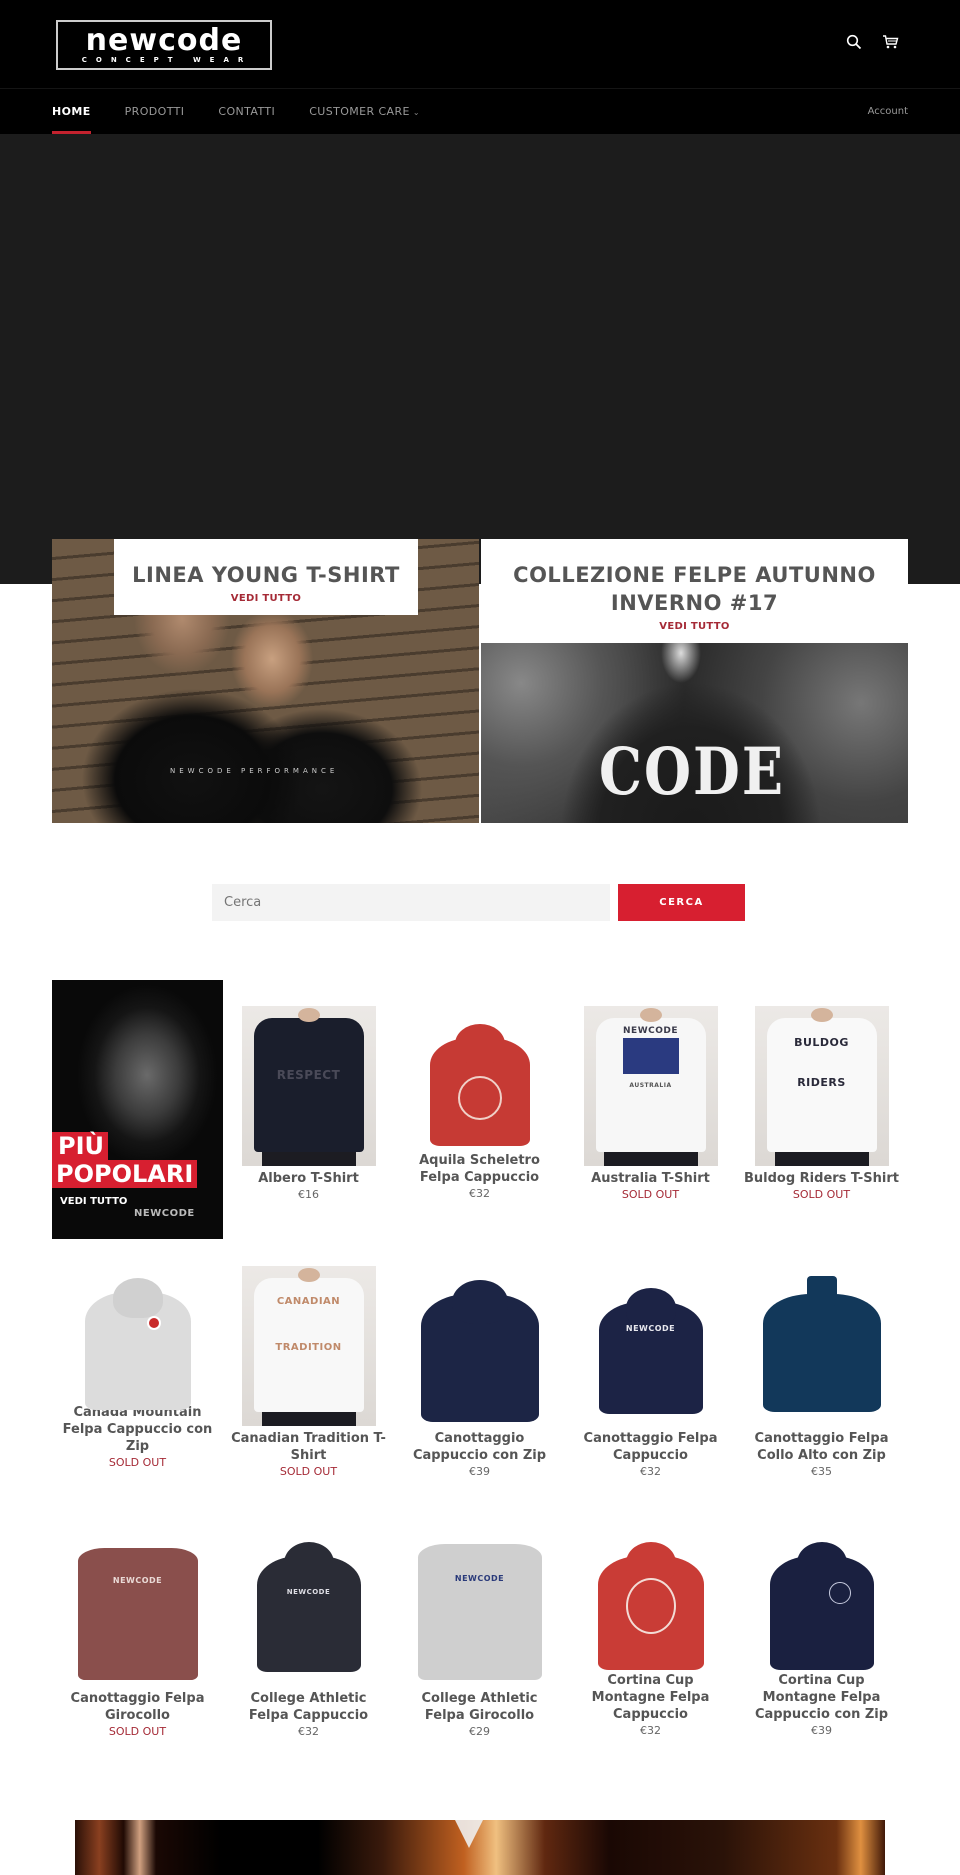 The width and height of the screenshot is (960, 1875). What do you see at coordinates (480, 1847) in the screenshot?
I see `bottom-banner-image` at bounding box center [480, 1847].